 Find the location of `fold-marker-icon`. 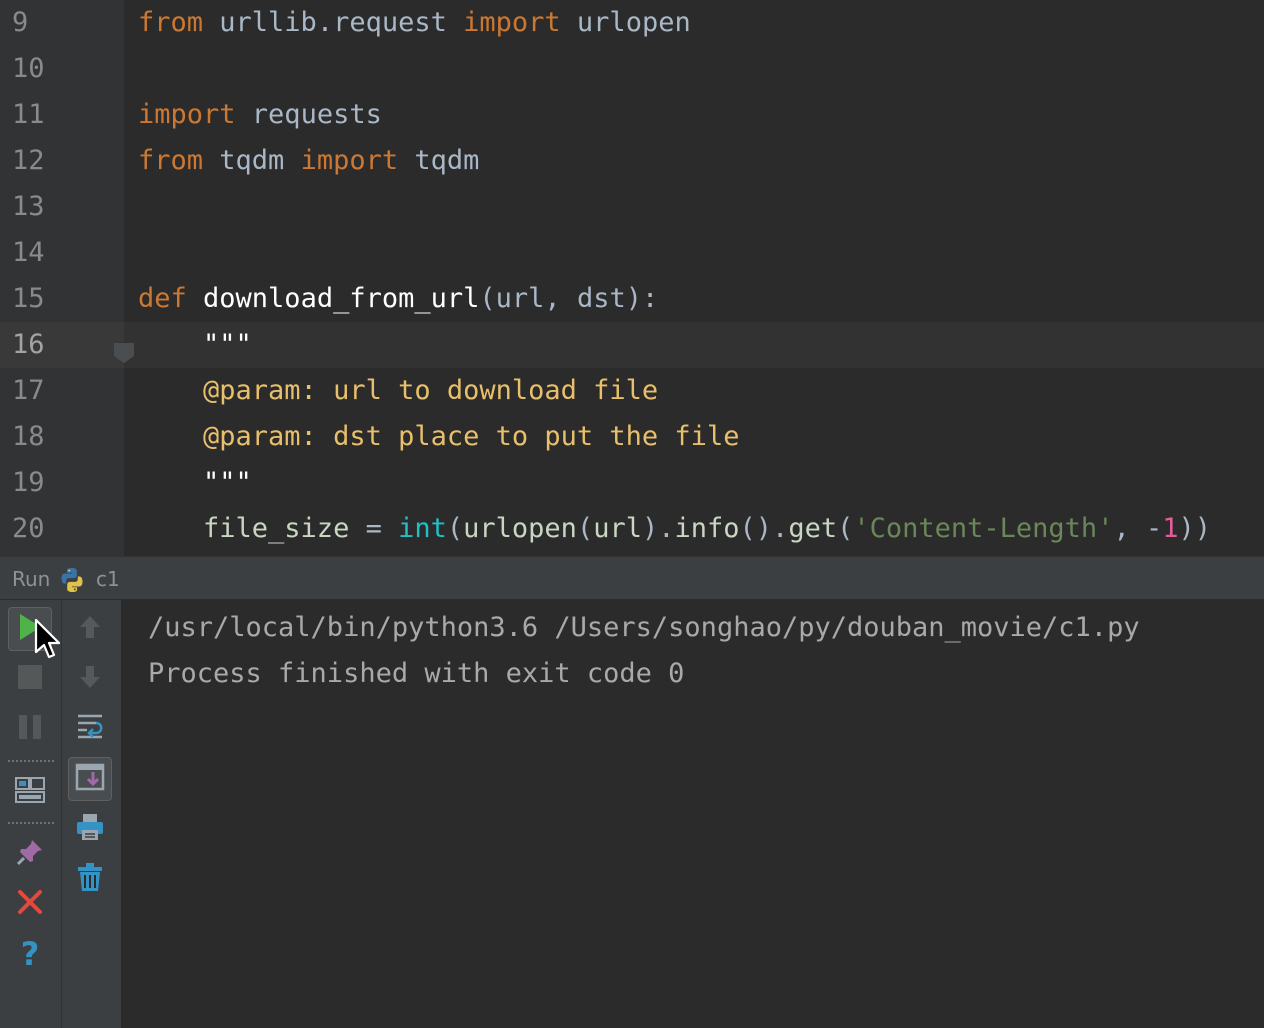

fold-marker-icon is located at coordinates (124, 353).